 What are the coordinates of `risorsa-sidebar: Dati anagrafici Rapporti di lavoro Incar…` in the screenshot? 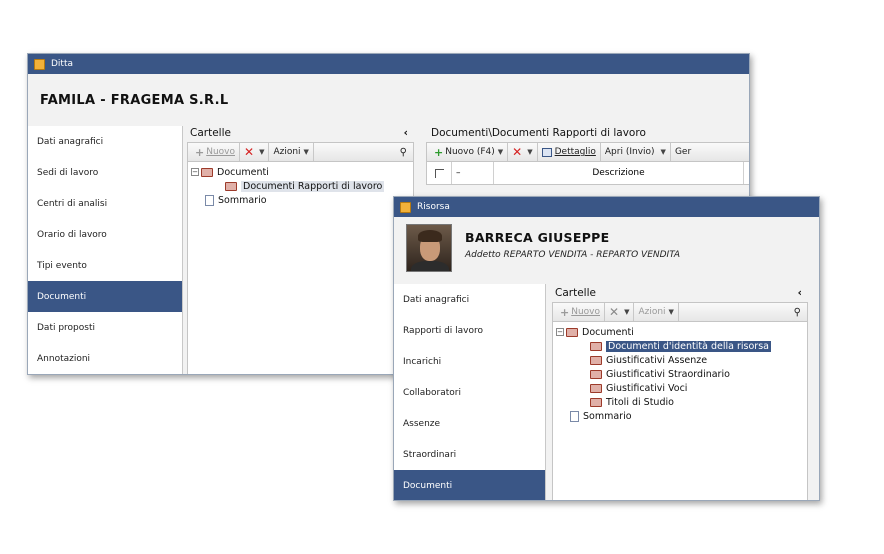 It's located at (470, 392).